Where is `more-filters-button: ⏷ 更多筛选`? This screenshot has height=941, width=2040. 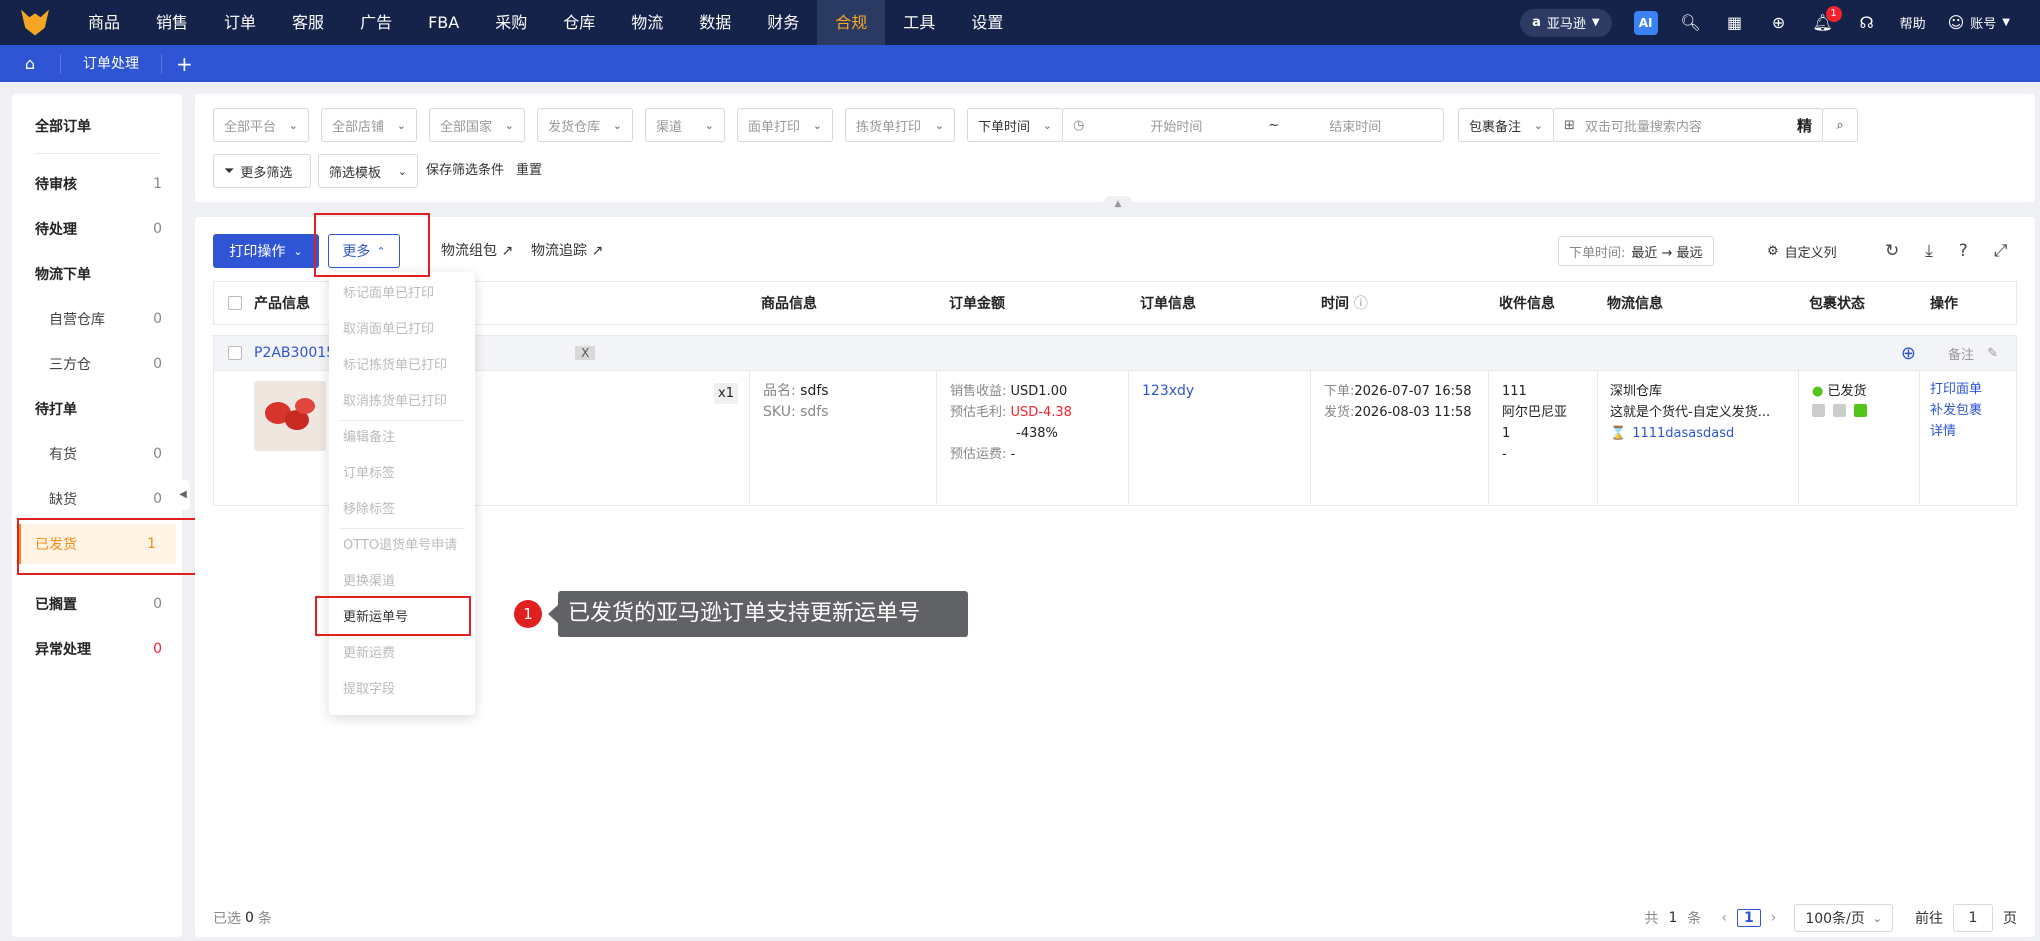
more-filters-button: ⏷ 更多筛选 is located at coordinates (262, 171).